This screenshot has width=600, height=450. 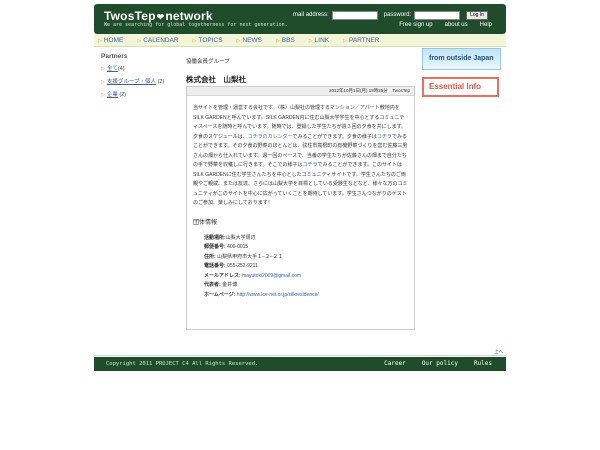 What do you see at coordinates (278, 295) in the screenshot?
I see `homepage-link: http://www.lce-net.or.jp/silkresidence/` at bounding box center [278, 295].